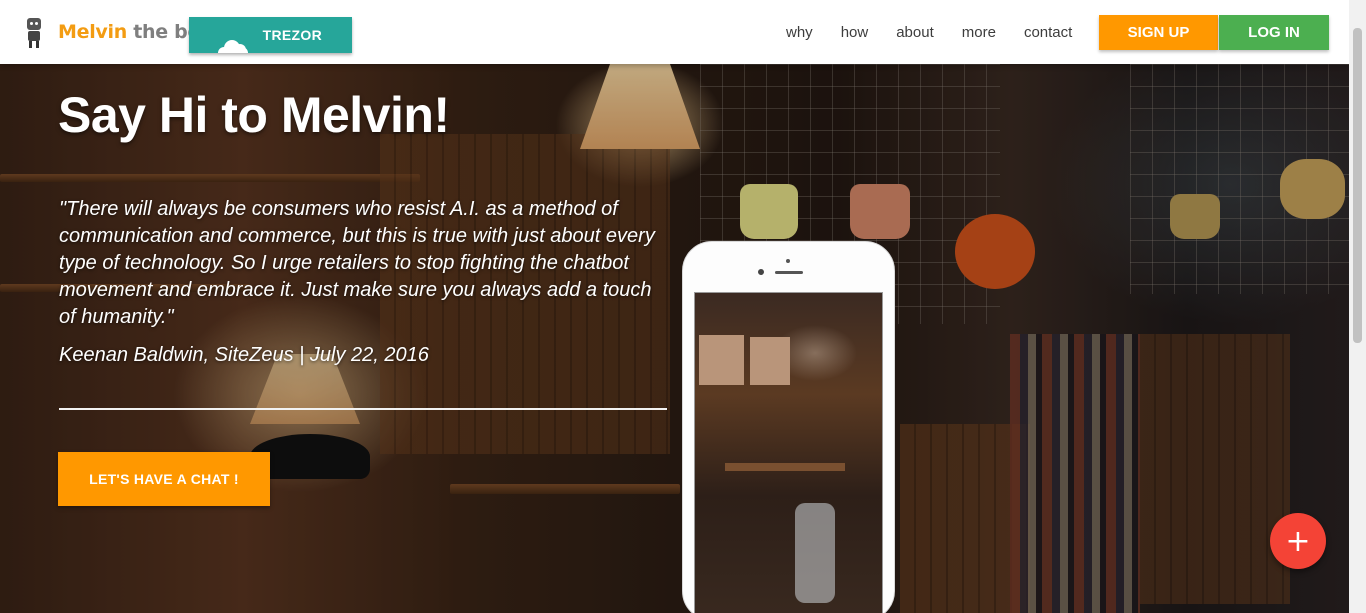 The width and height of the screenshot is (1366, 613). Describe the element at coordinates (799, 32) in the screenshot. I see `nav-link-why: why` at that location.